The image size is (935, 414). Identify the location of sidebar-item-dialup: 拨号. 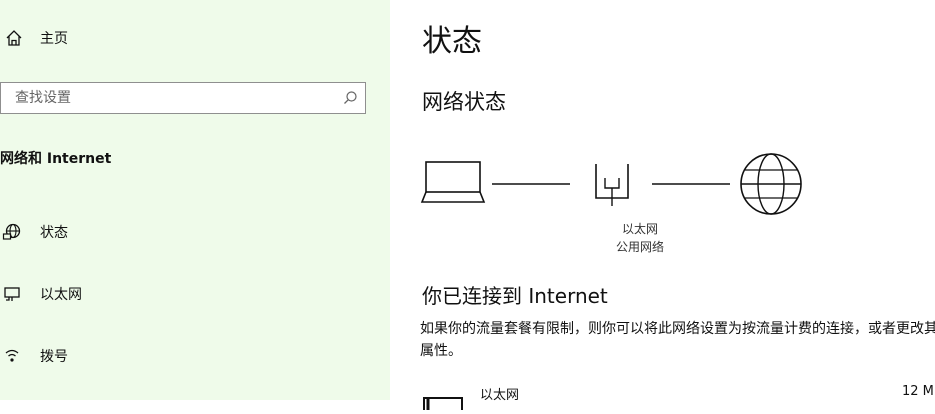
(35, 356).